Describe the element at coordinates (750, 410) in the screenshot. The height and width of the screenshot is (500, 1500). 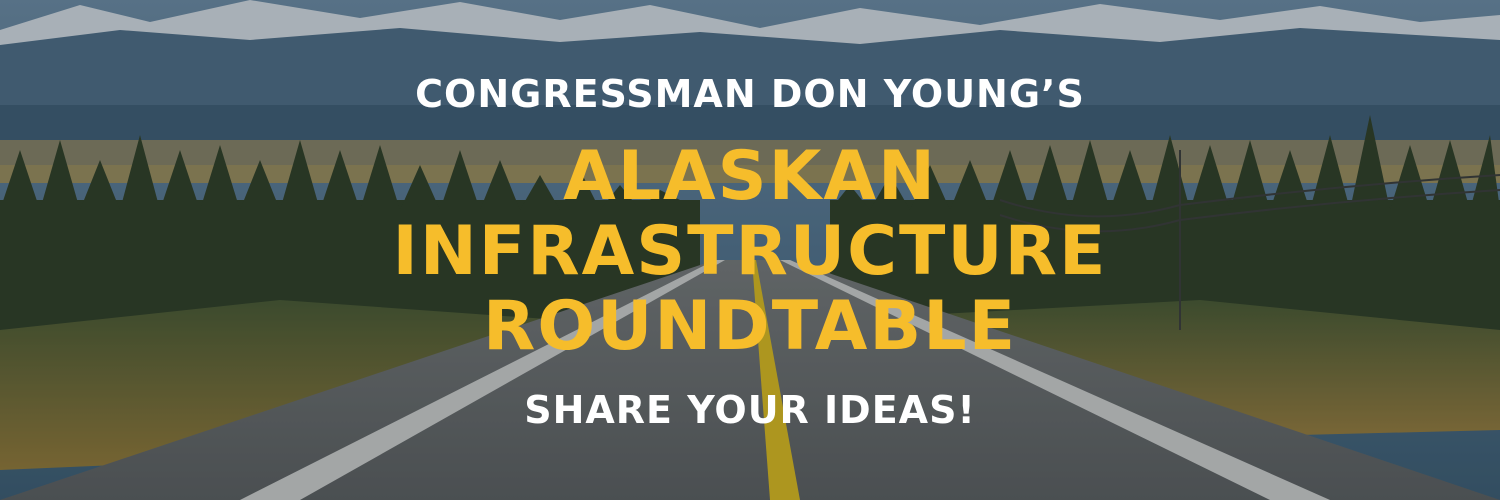
I see `subtitle: Share your ideas!` at that location.